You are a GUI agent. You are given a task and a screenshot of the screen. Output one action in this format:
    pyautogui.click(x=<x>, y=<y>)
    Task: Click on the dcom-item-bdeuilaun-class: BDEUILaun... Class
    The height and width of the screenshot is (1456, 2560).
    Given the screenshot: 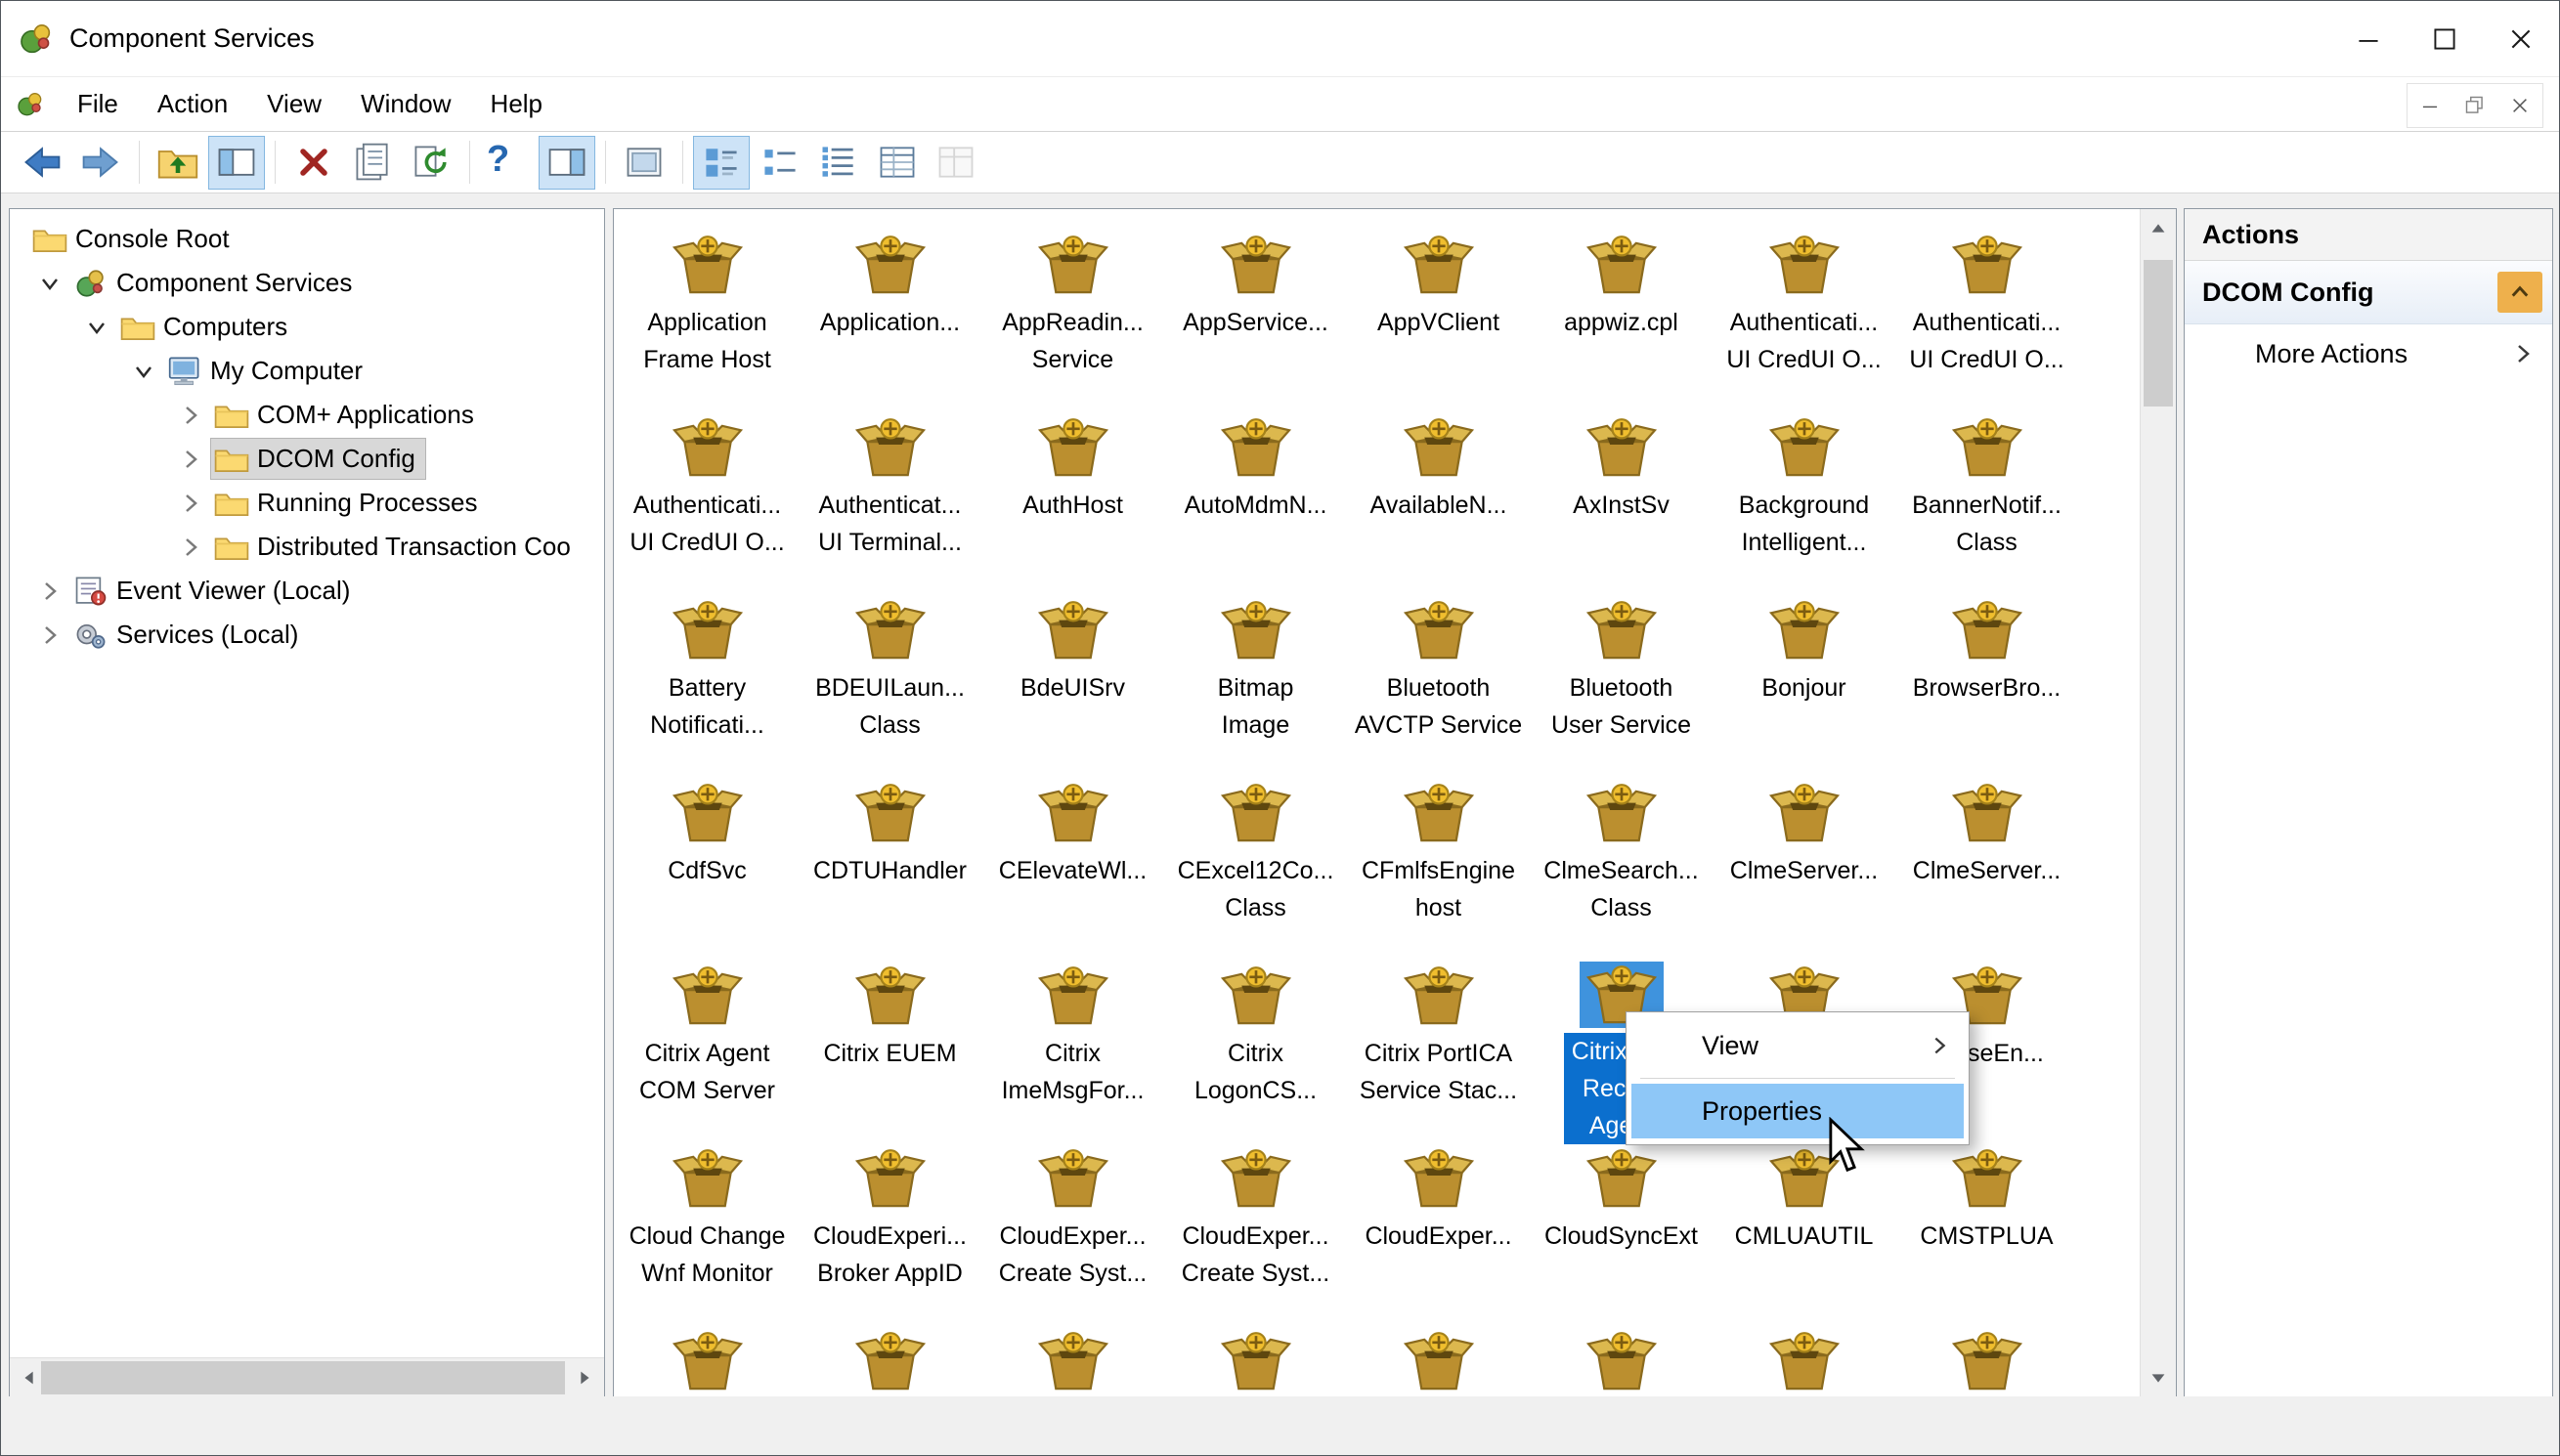 What is the action you would take?
    pyautogui.click(x=890, y=687)
    